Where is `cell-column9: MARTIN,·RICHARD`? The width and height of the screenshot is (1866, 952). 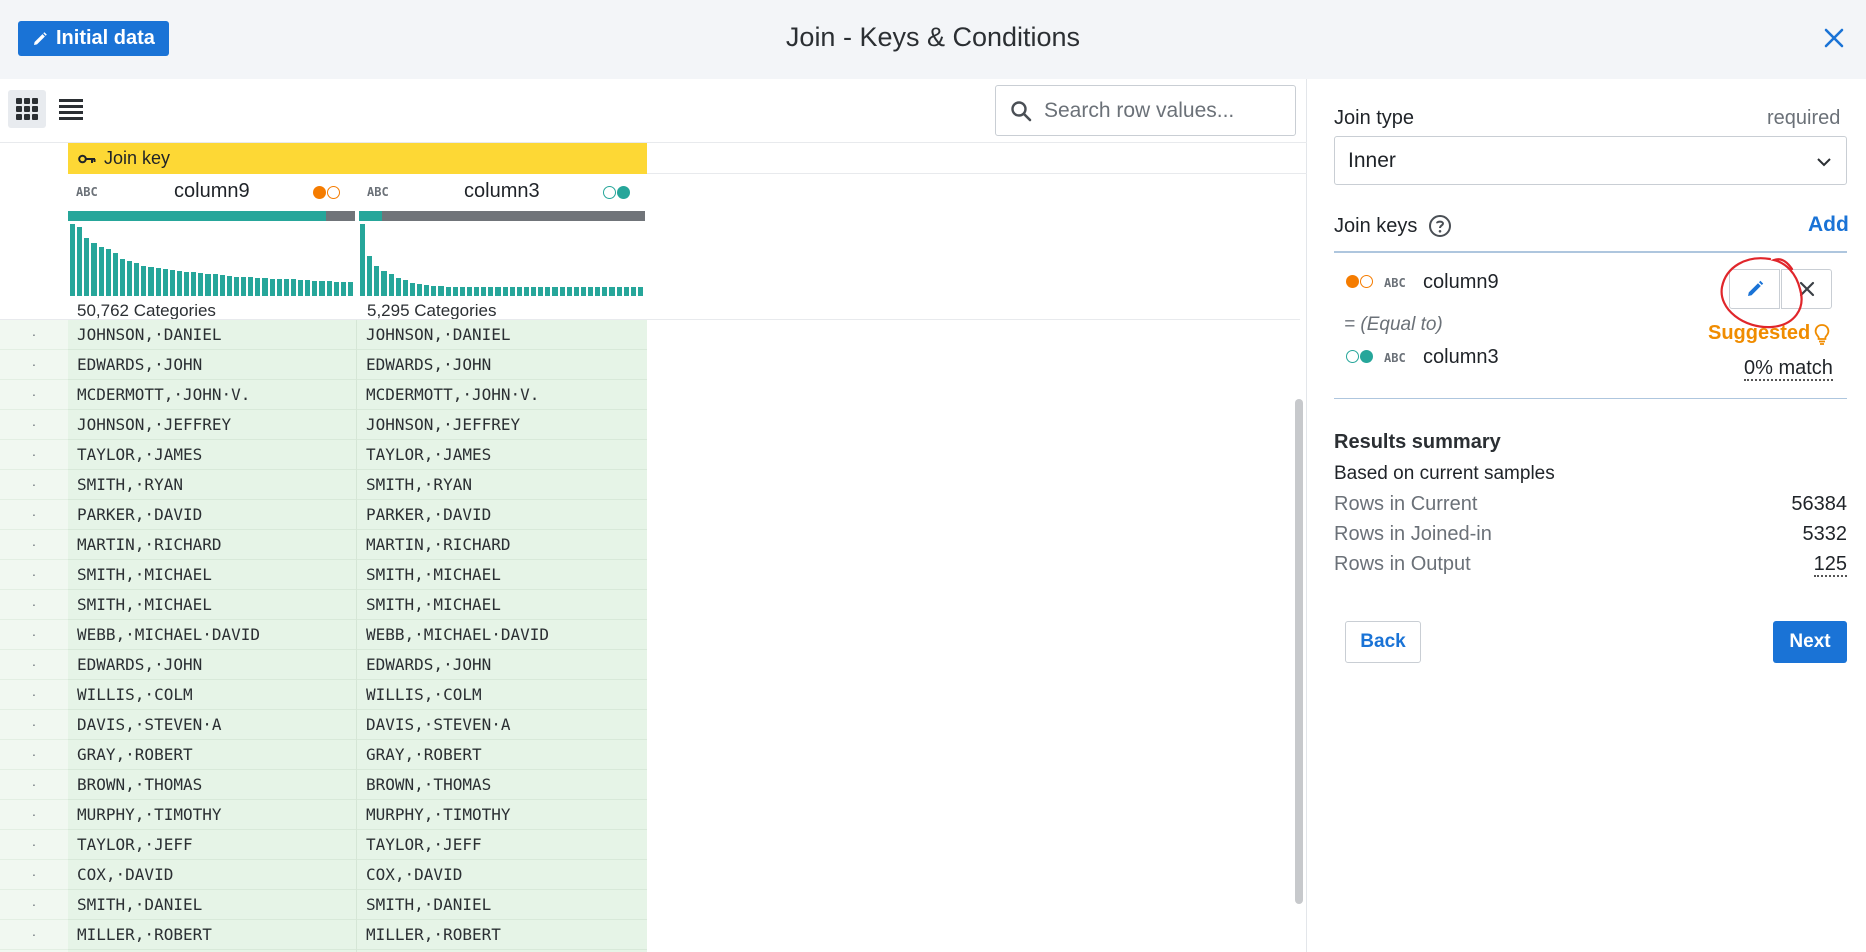
cell-column9: MARTIN,·RICHARD is located at coordinates (212, 545).